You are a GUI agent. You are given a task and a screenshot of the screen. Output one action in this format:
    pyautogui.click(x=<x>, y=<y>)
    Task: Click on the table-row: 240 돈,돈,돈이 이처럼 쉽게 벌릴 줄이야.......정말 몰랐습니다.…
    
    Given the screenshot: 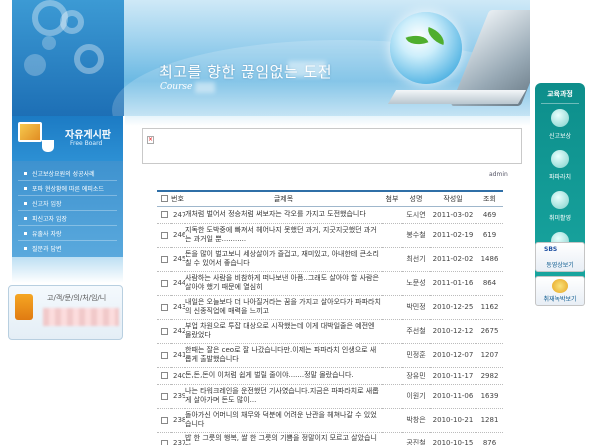 What is the action you would take?
    pyautogui.click(x=330, y=376)
    